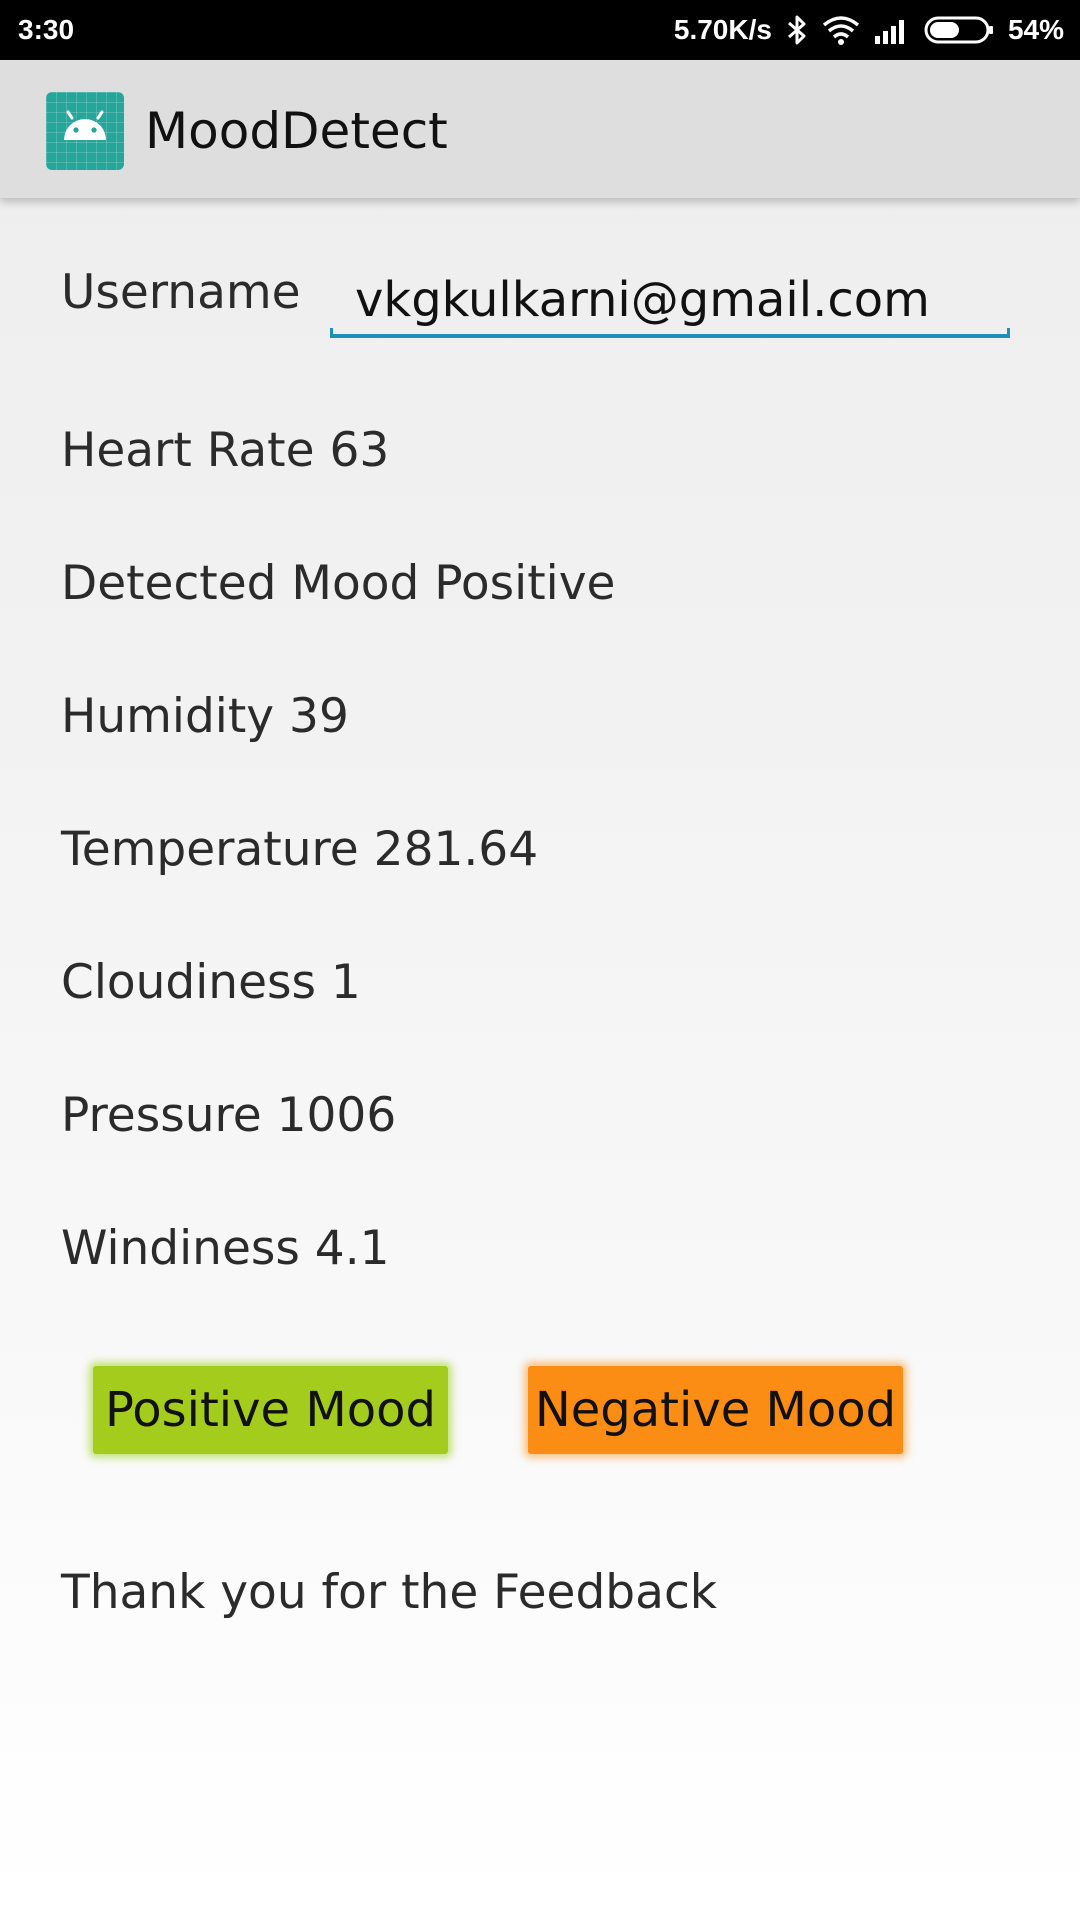  What do you see at coordinates (296, 131) in the screenshot?
I see `app-title: MoodDetect` at bounding box center [296, 131].